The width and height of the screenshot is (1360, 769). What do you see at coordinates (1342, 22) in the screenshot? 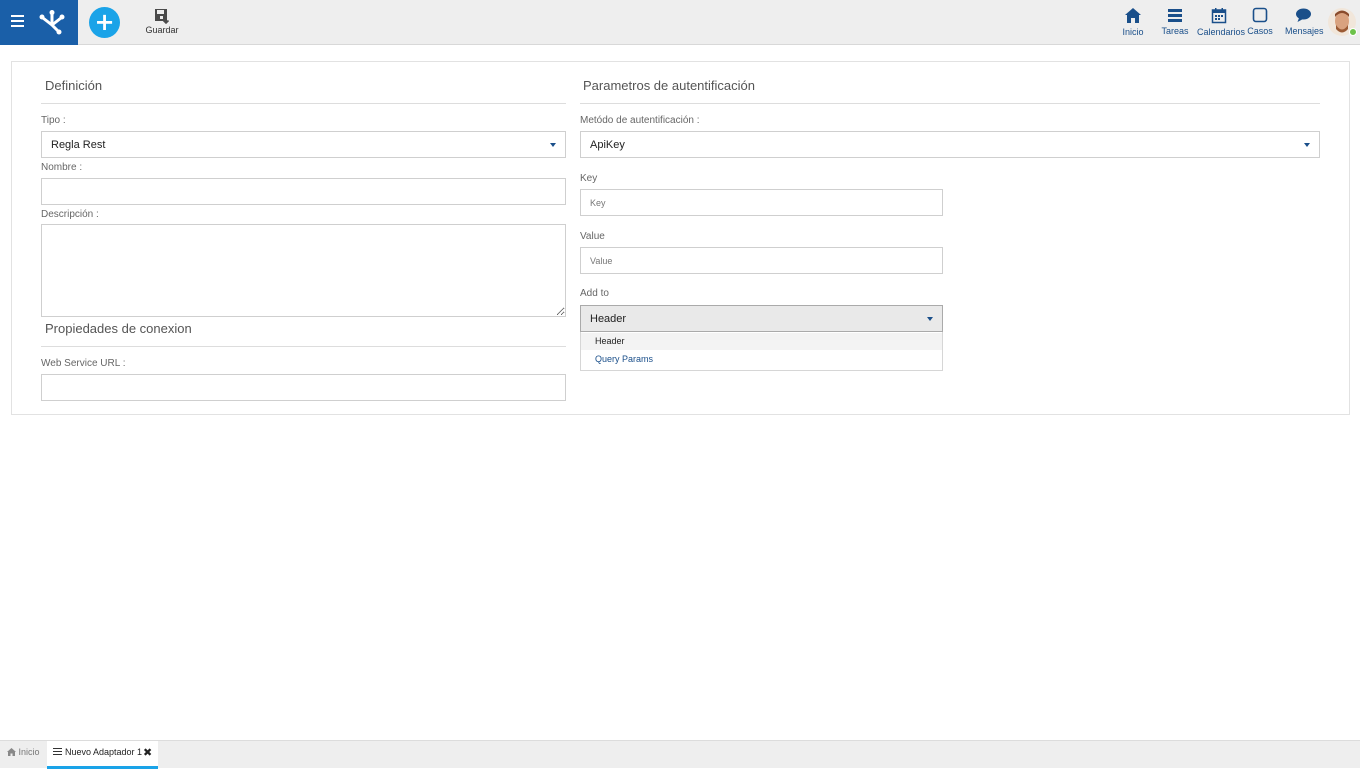
I see `user-avatar` at bounding box center [1342, 22].